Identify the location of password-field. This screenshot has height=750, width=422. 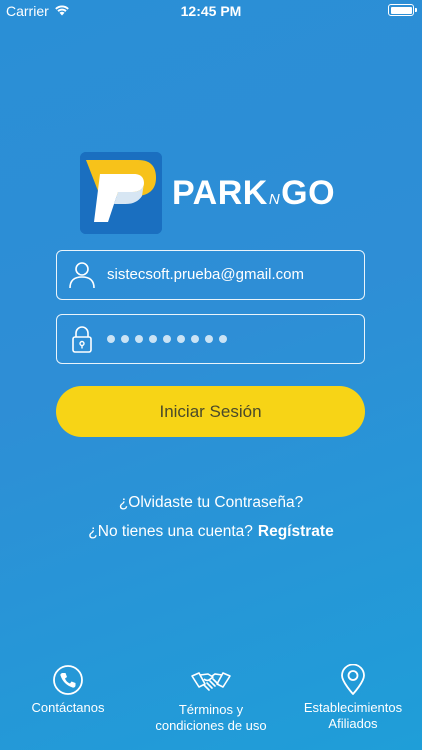
(210, 339).